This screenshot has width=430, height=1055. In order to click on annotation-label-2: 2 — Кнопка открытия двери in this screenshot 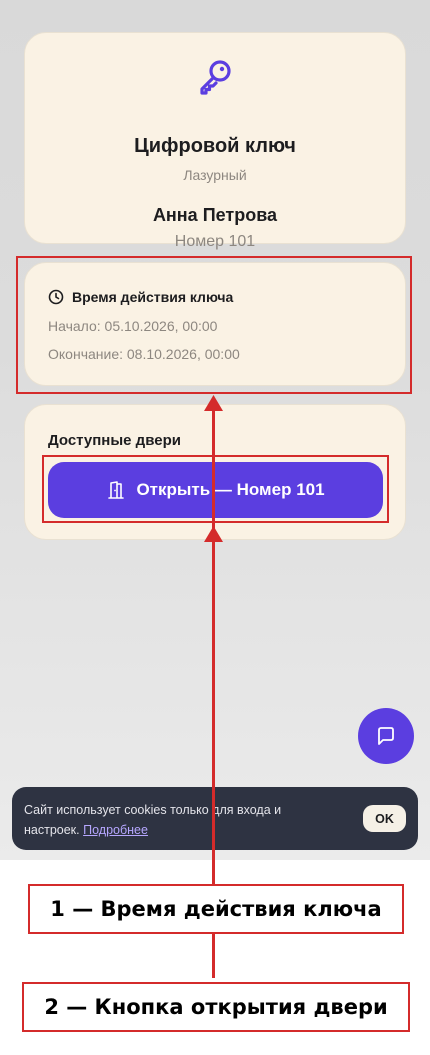, I will do `click(216, 1007)`.